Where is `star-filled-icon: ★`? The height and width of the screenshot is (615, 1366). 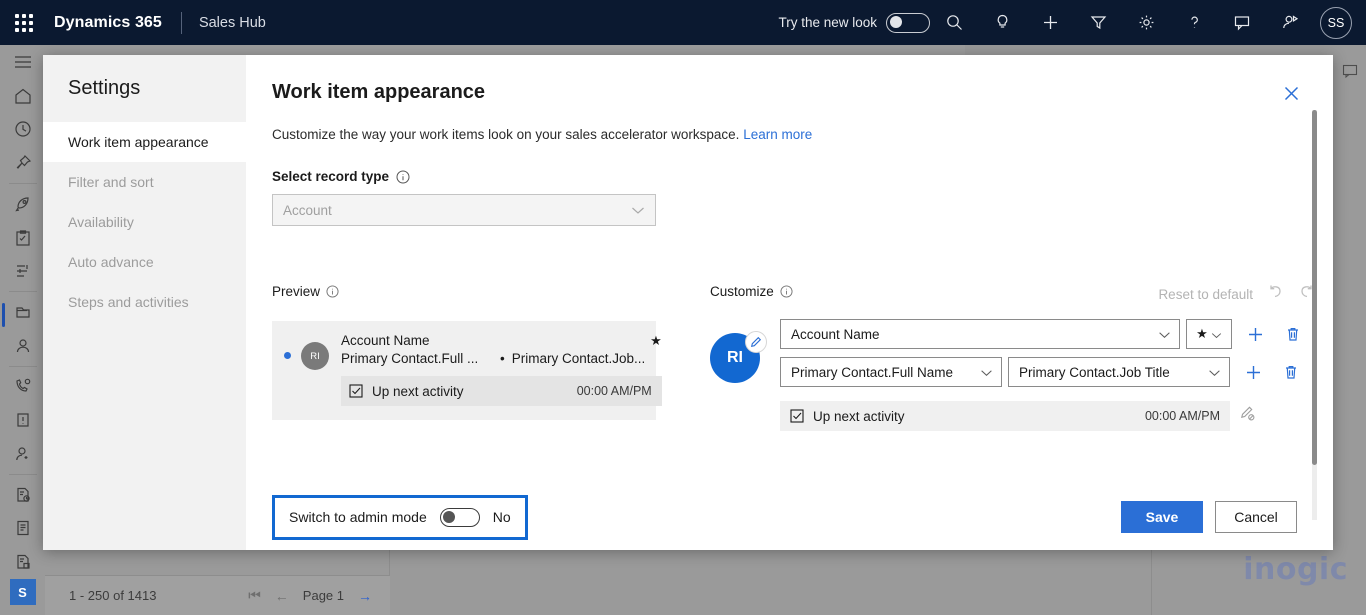 star-filled-icon: ★ is located at coordinates (656, 340).